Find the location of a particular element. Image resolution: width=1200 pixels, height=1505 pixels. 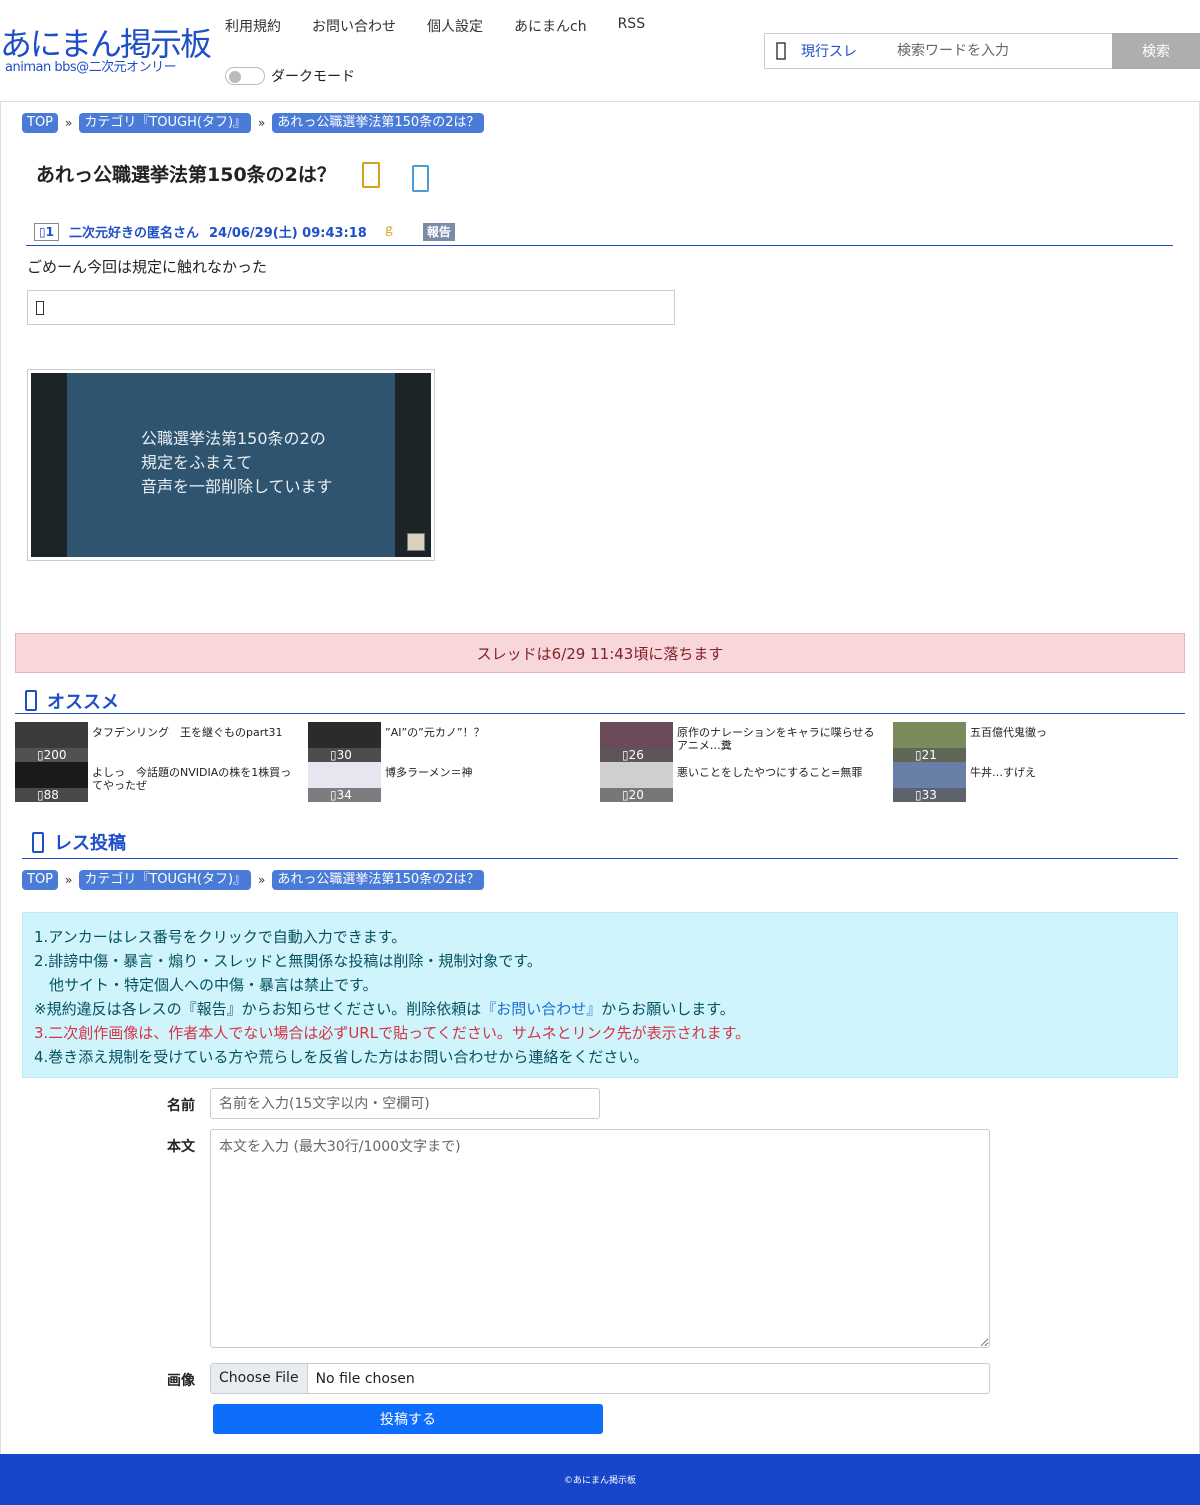

search-input is located at coordinates (1003, 51).